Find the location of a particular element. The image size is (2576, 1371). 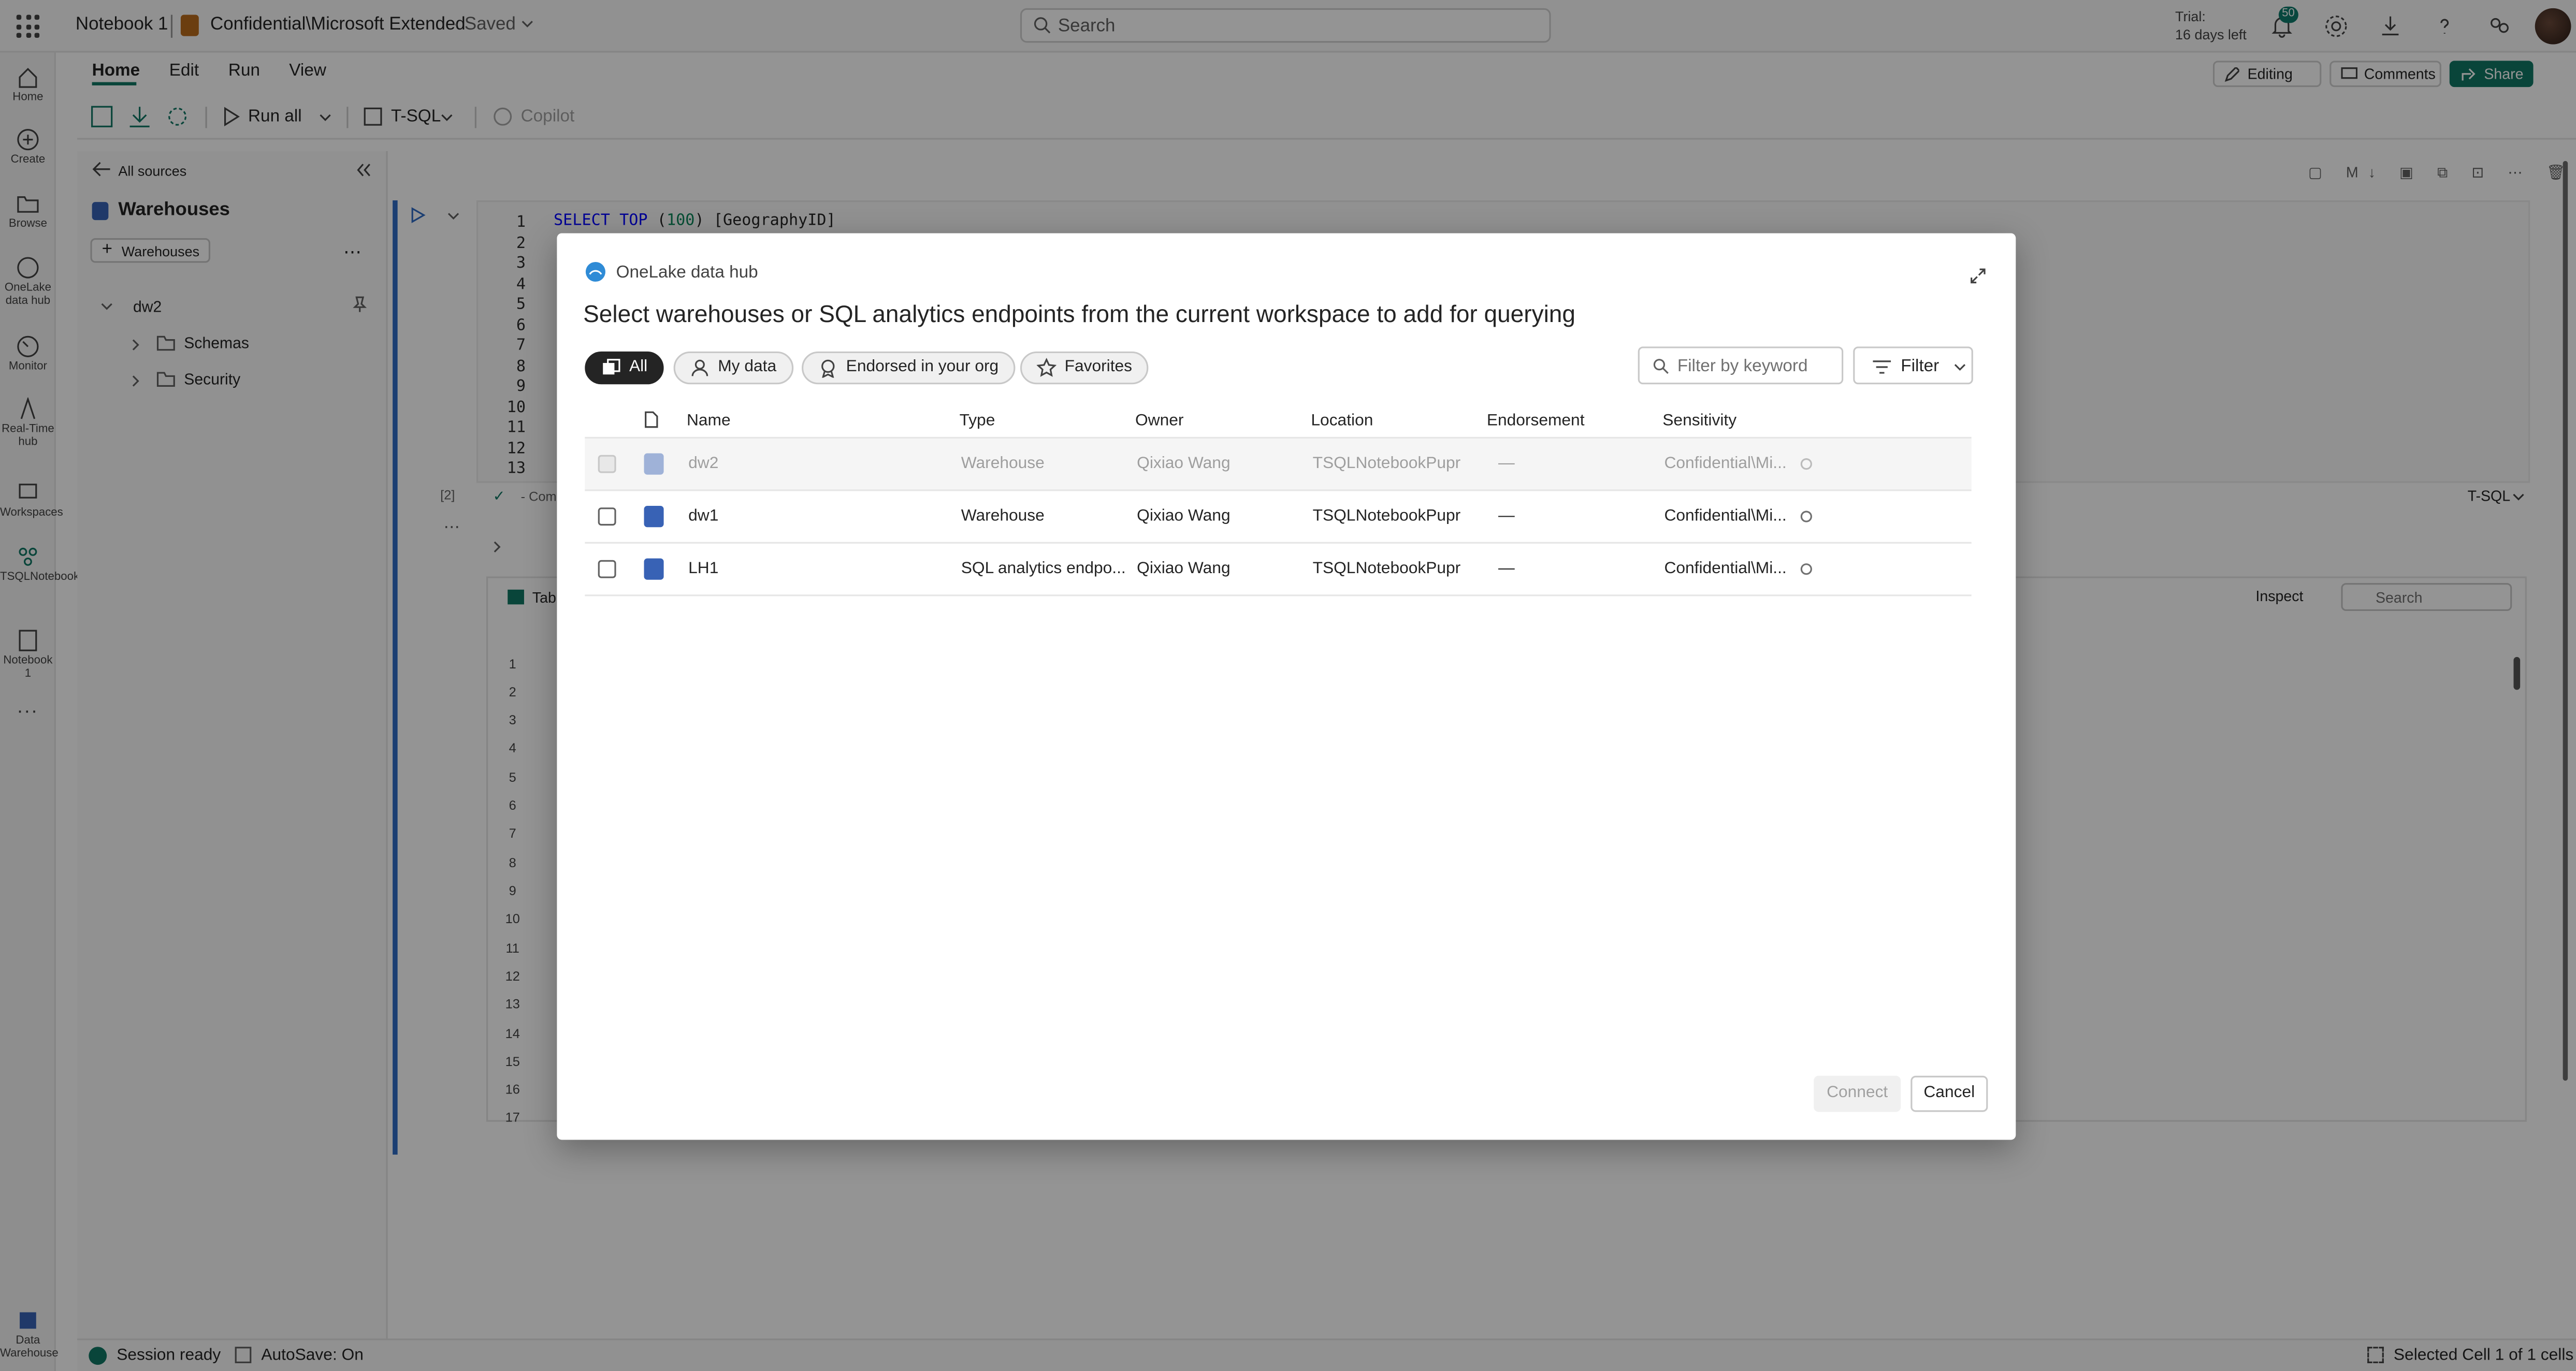

filter-pill-favorites: Favorites is located at coordinates (1084, 368).